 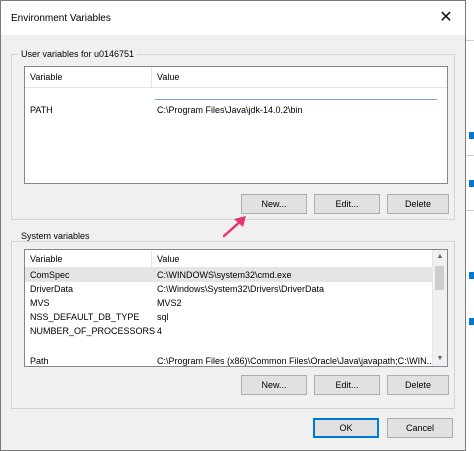 What do you see at coordinates (41, 110) in the screenshot?
I see `variable-cell: PATH` at bounding box center [41, 110].